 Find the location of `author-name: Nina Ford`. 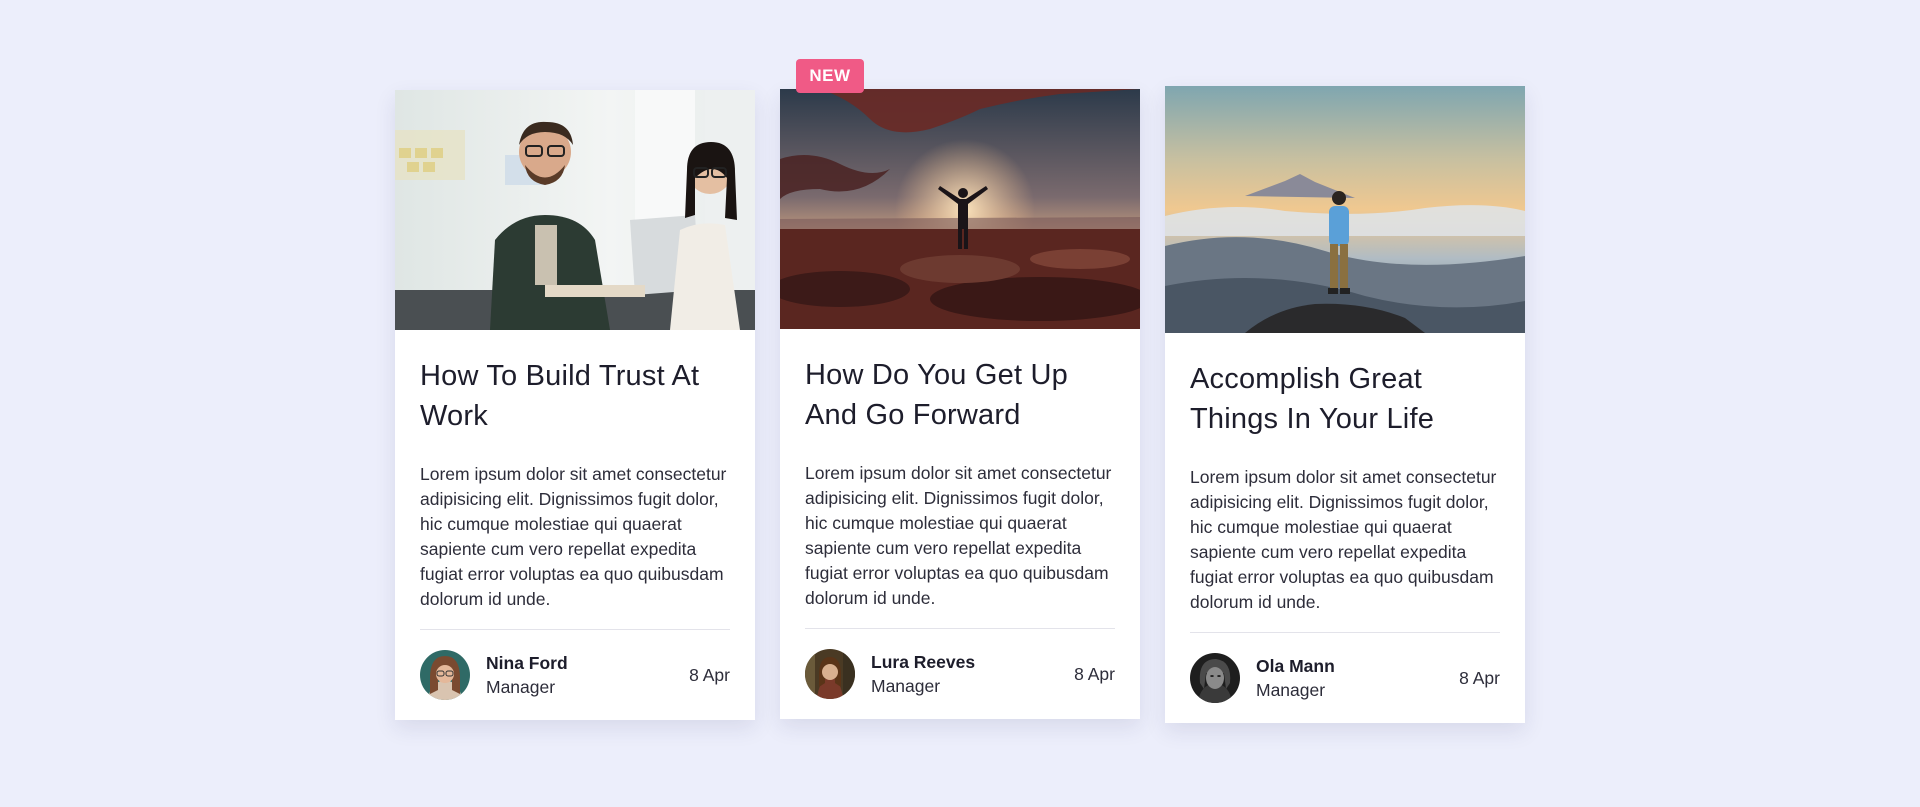

author-name: Nina Ford is located at coordinates (587, 663).